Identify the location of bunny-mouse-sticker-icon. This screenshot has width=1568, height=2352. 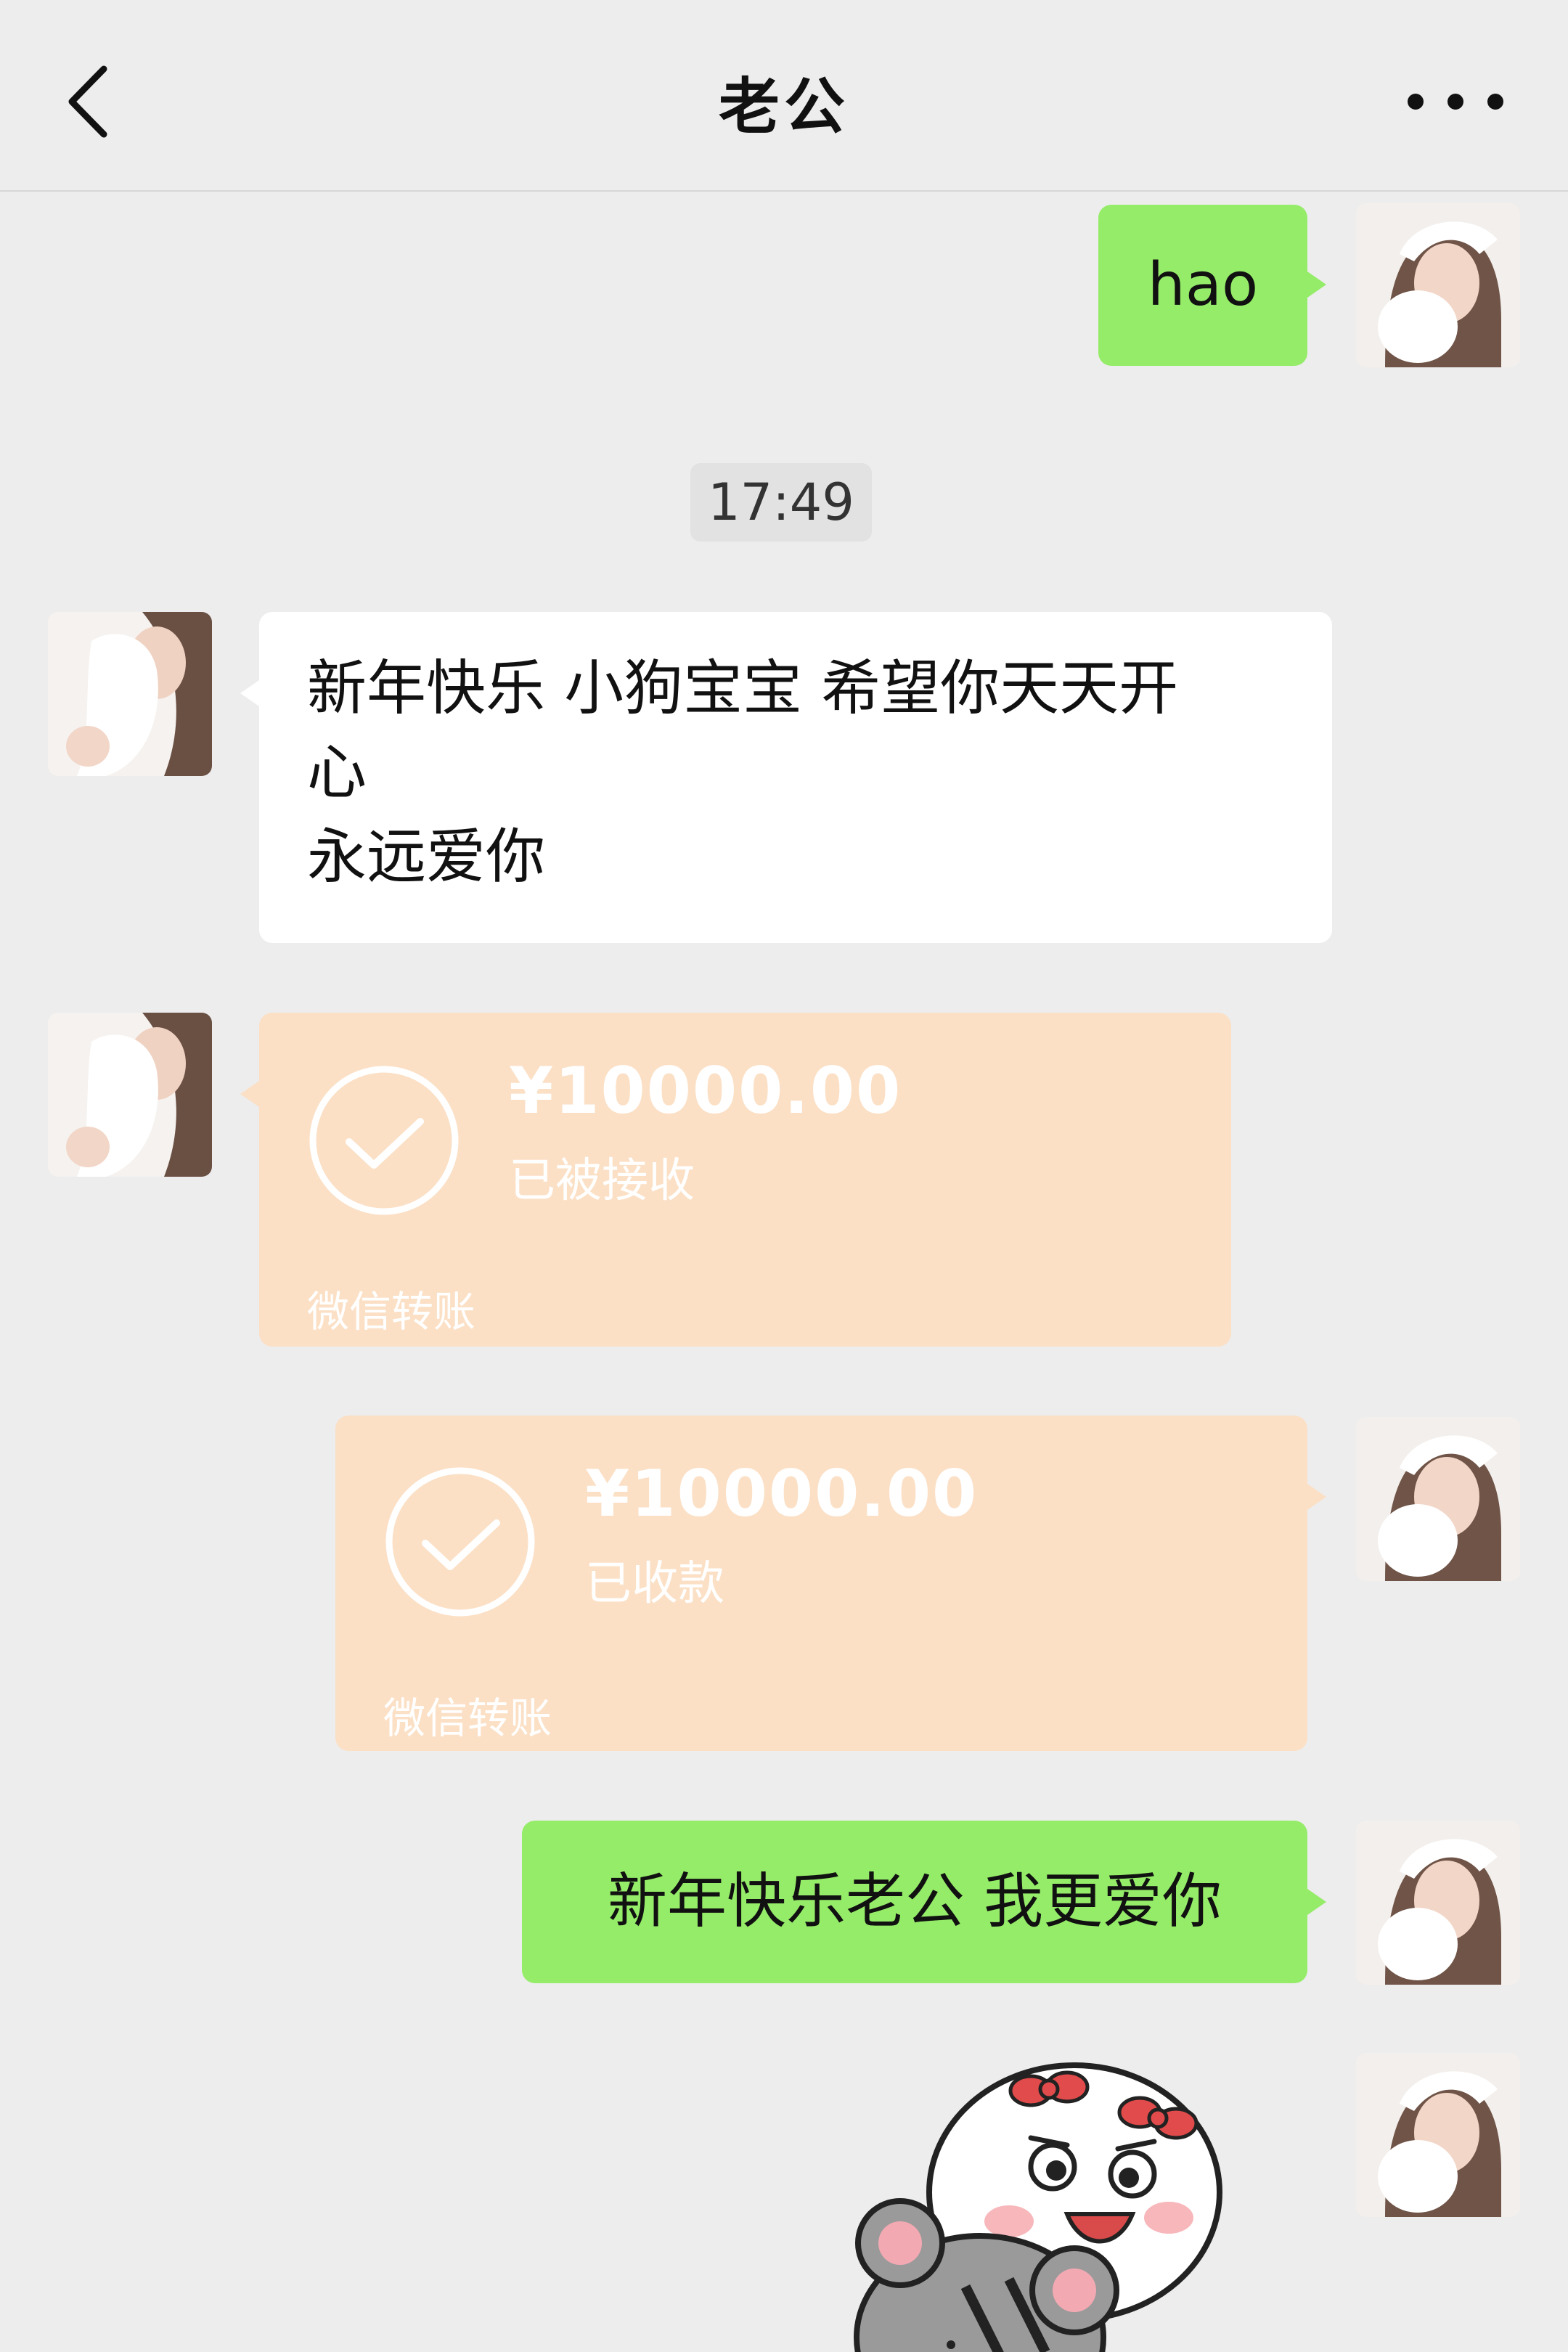
(1038, 2207).